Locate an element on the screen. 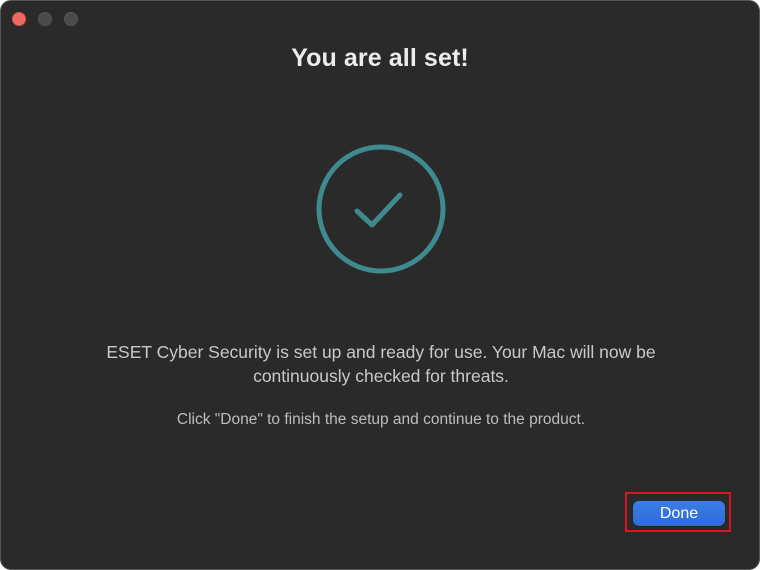  checkmark-circle-graphic is located at coordinates (381, 209).